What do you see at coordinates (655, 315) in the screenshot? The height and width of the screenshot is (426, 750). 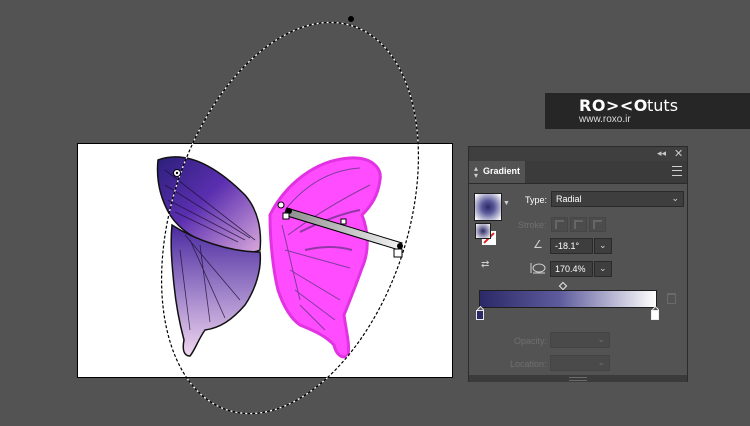 I see `gradient-end-color-stop` at bounding box center [655, 315].